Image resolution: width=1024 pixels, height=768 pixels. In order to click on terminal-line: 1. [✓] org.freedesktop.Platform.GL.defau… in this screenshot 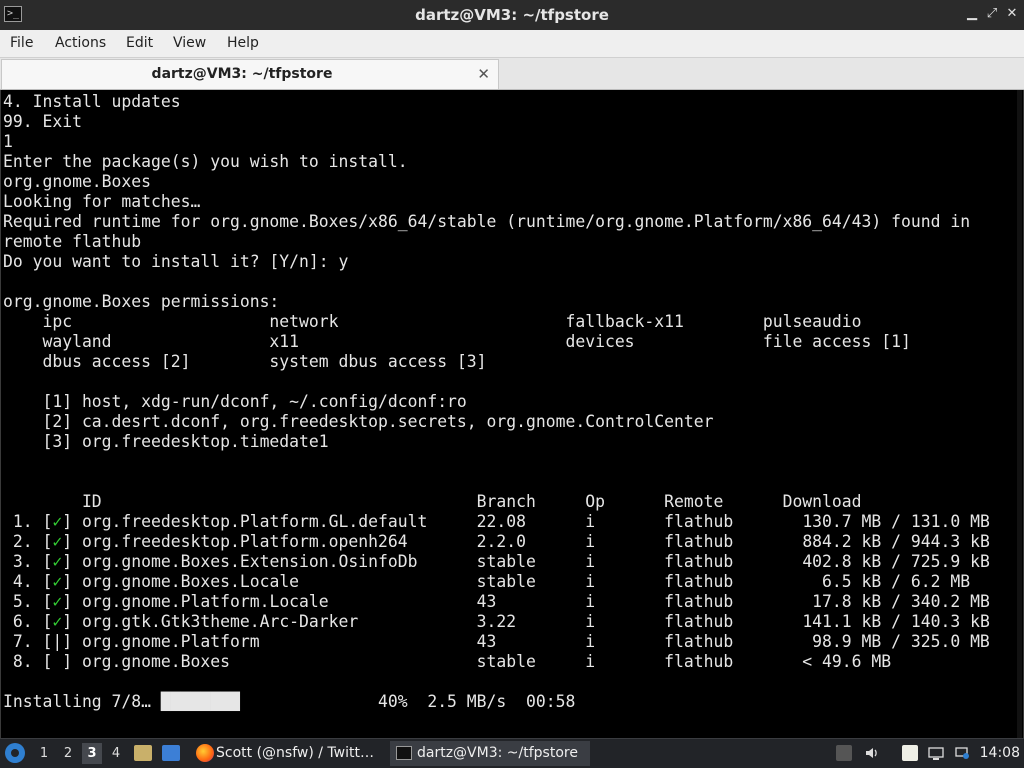, I will do `click(496, 521)`.